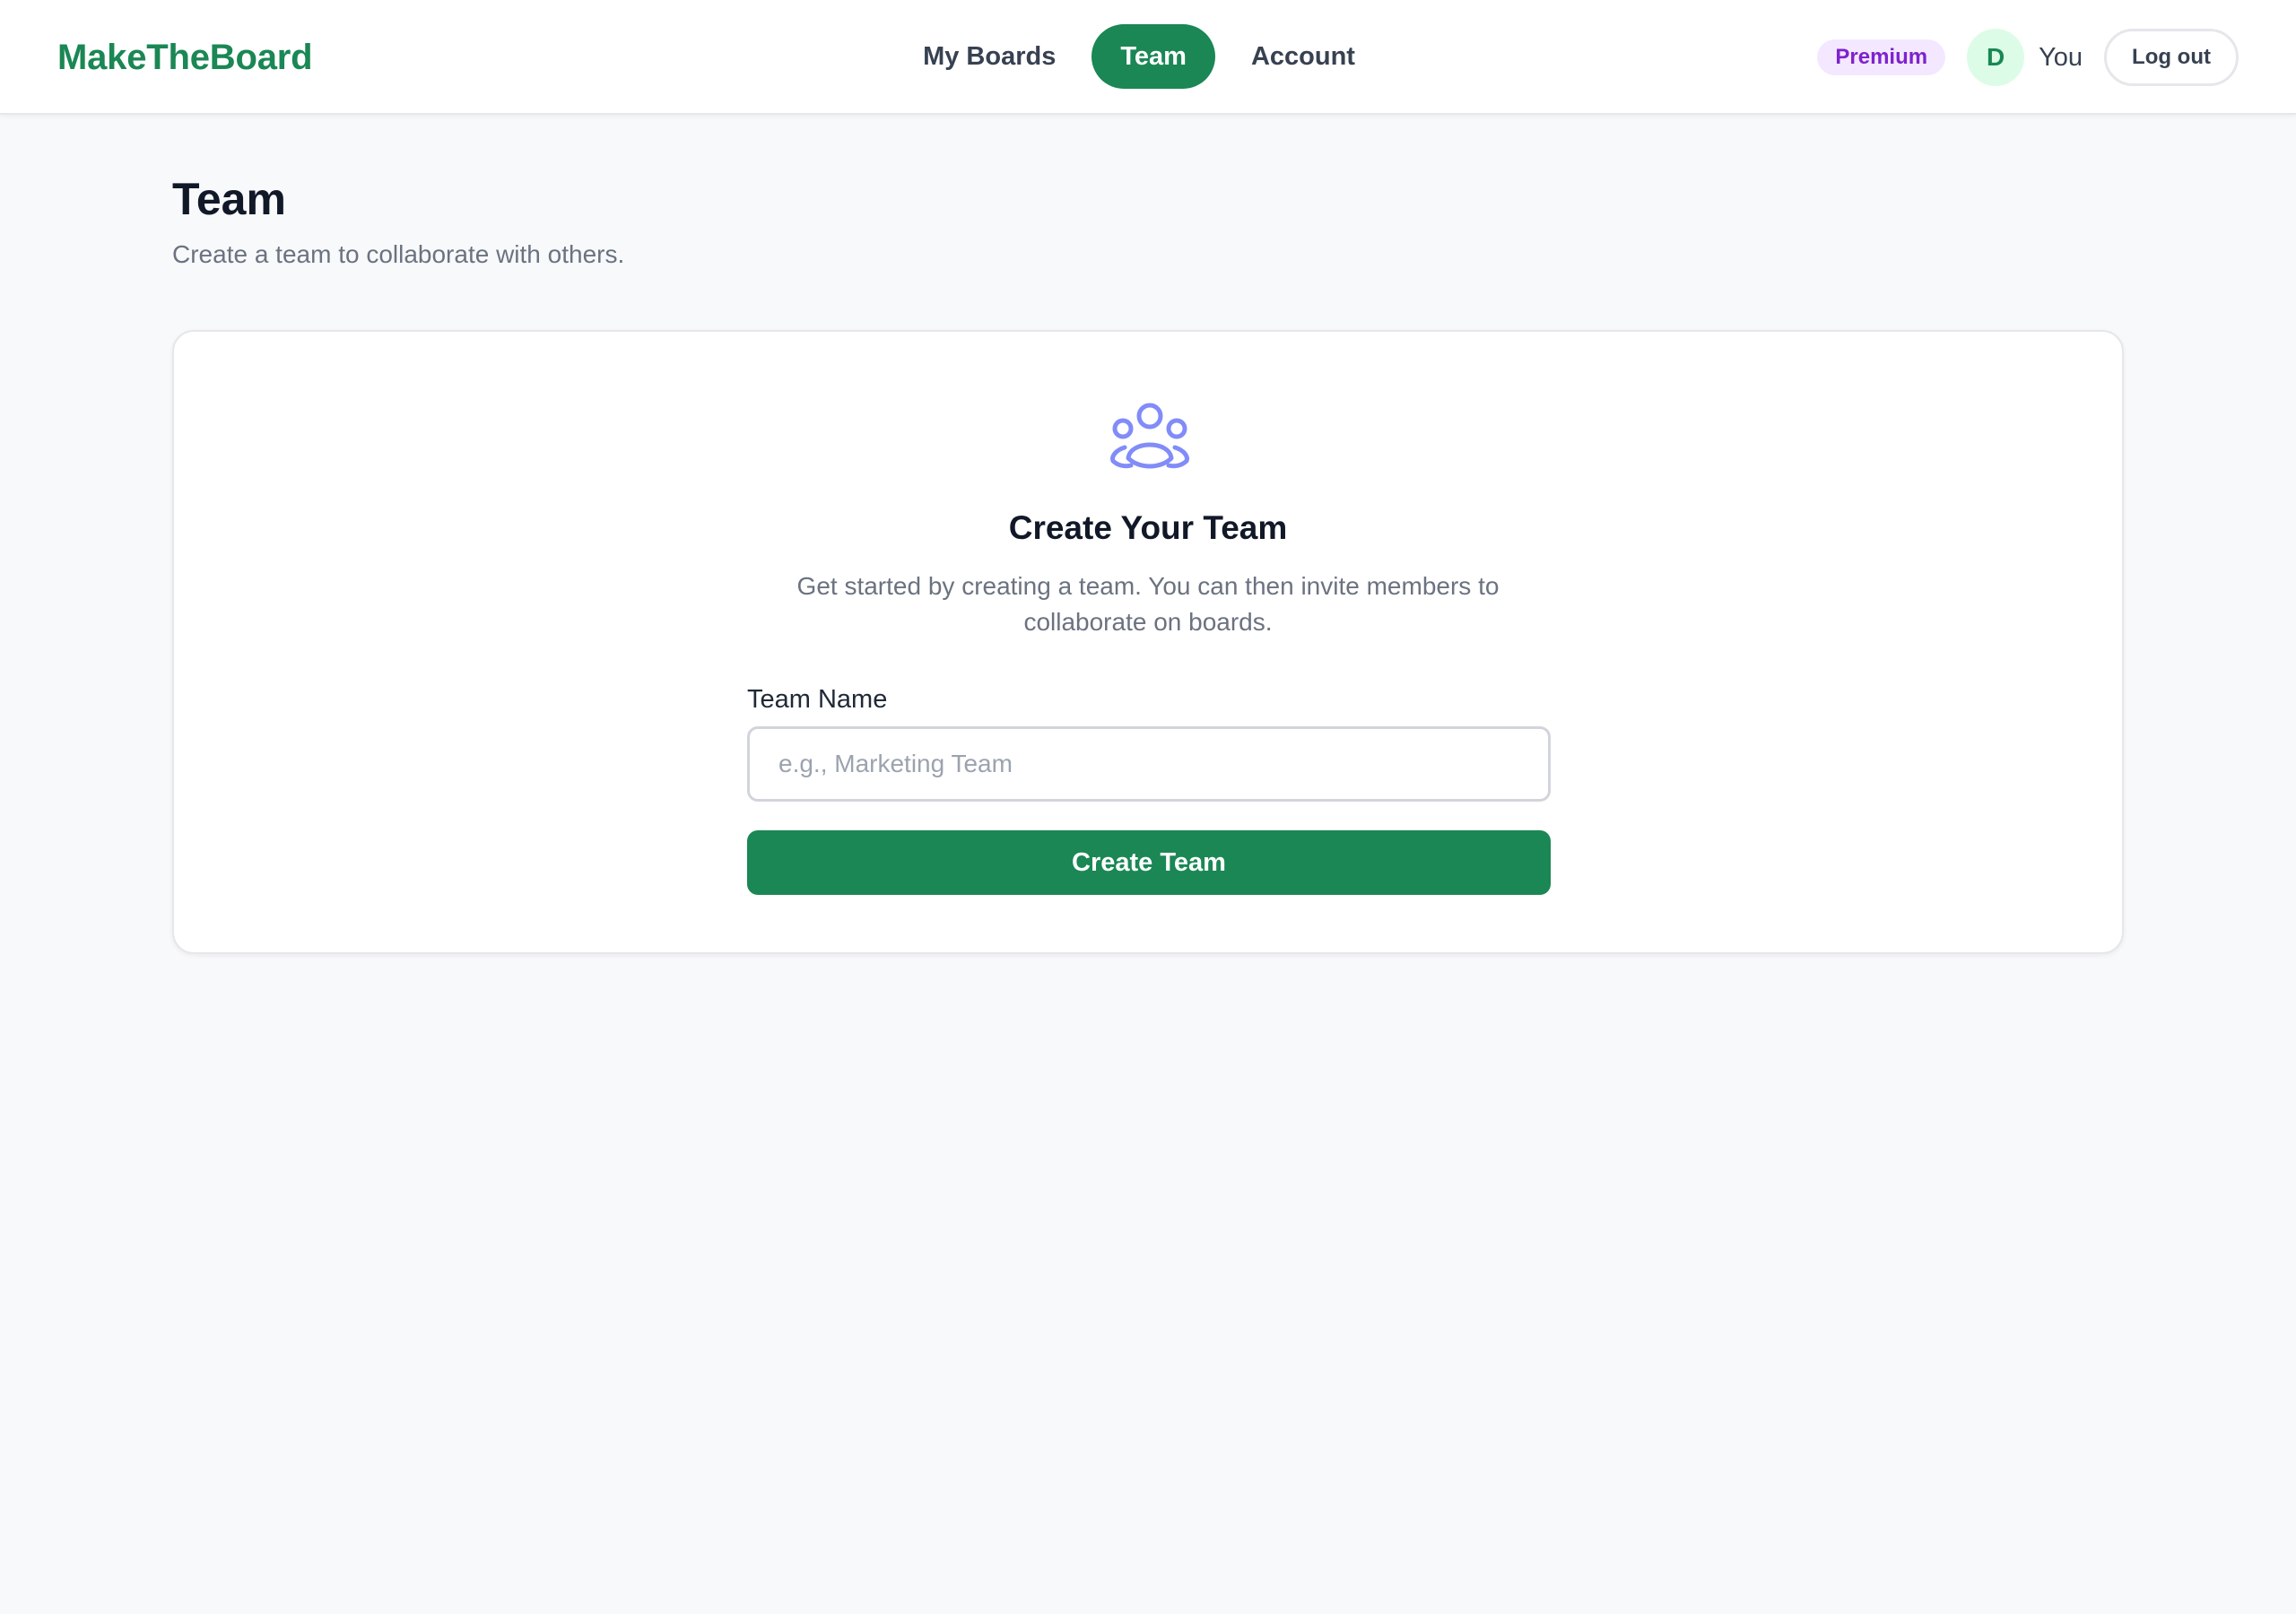 The height and width of the screenshot is (1614, 2296). I want to click on page-title: Team, so click(229, 199).